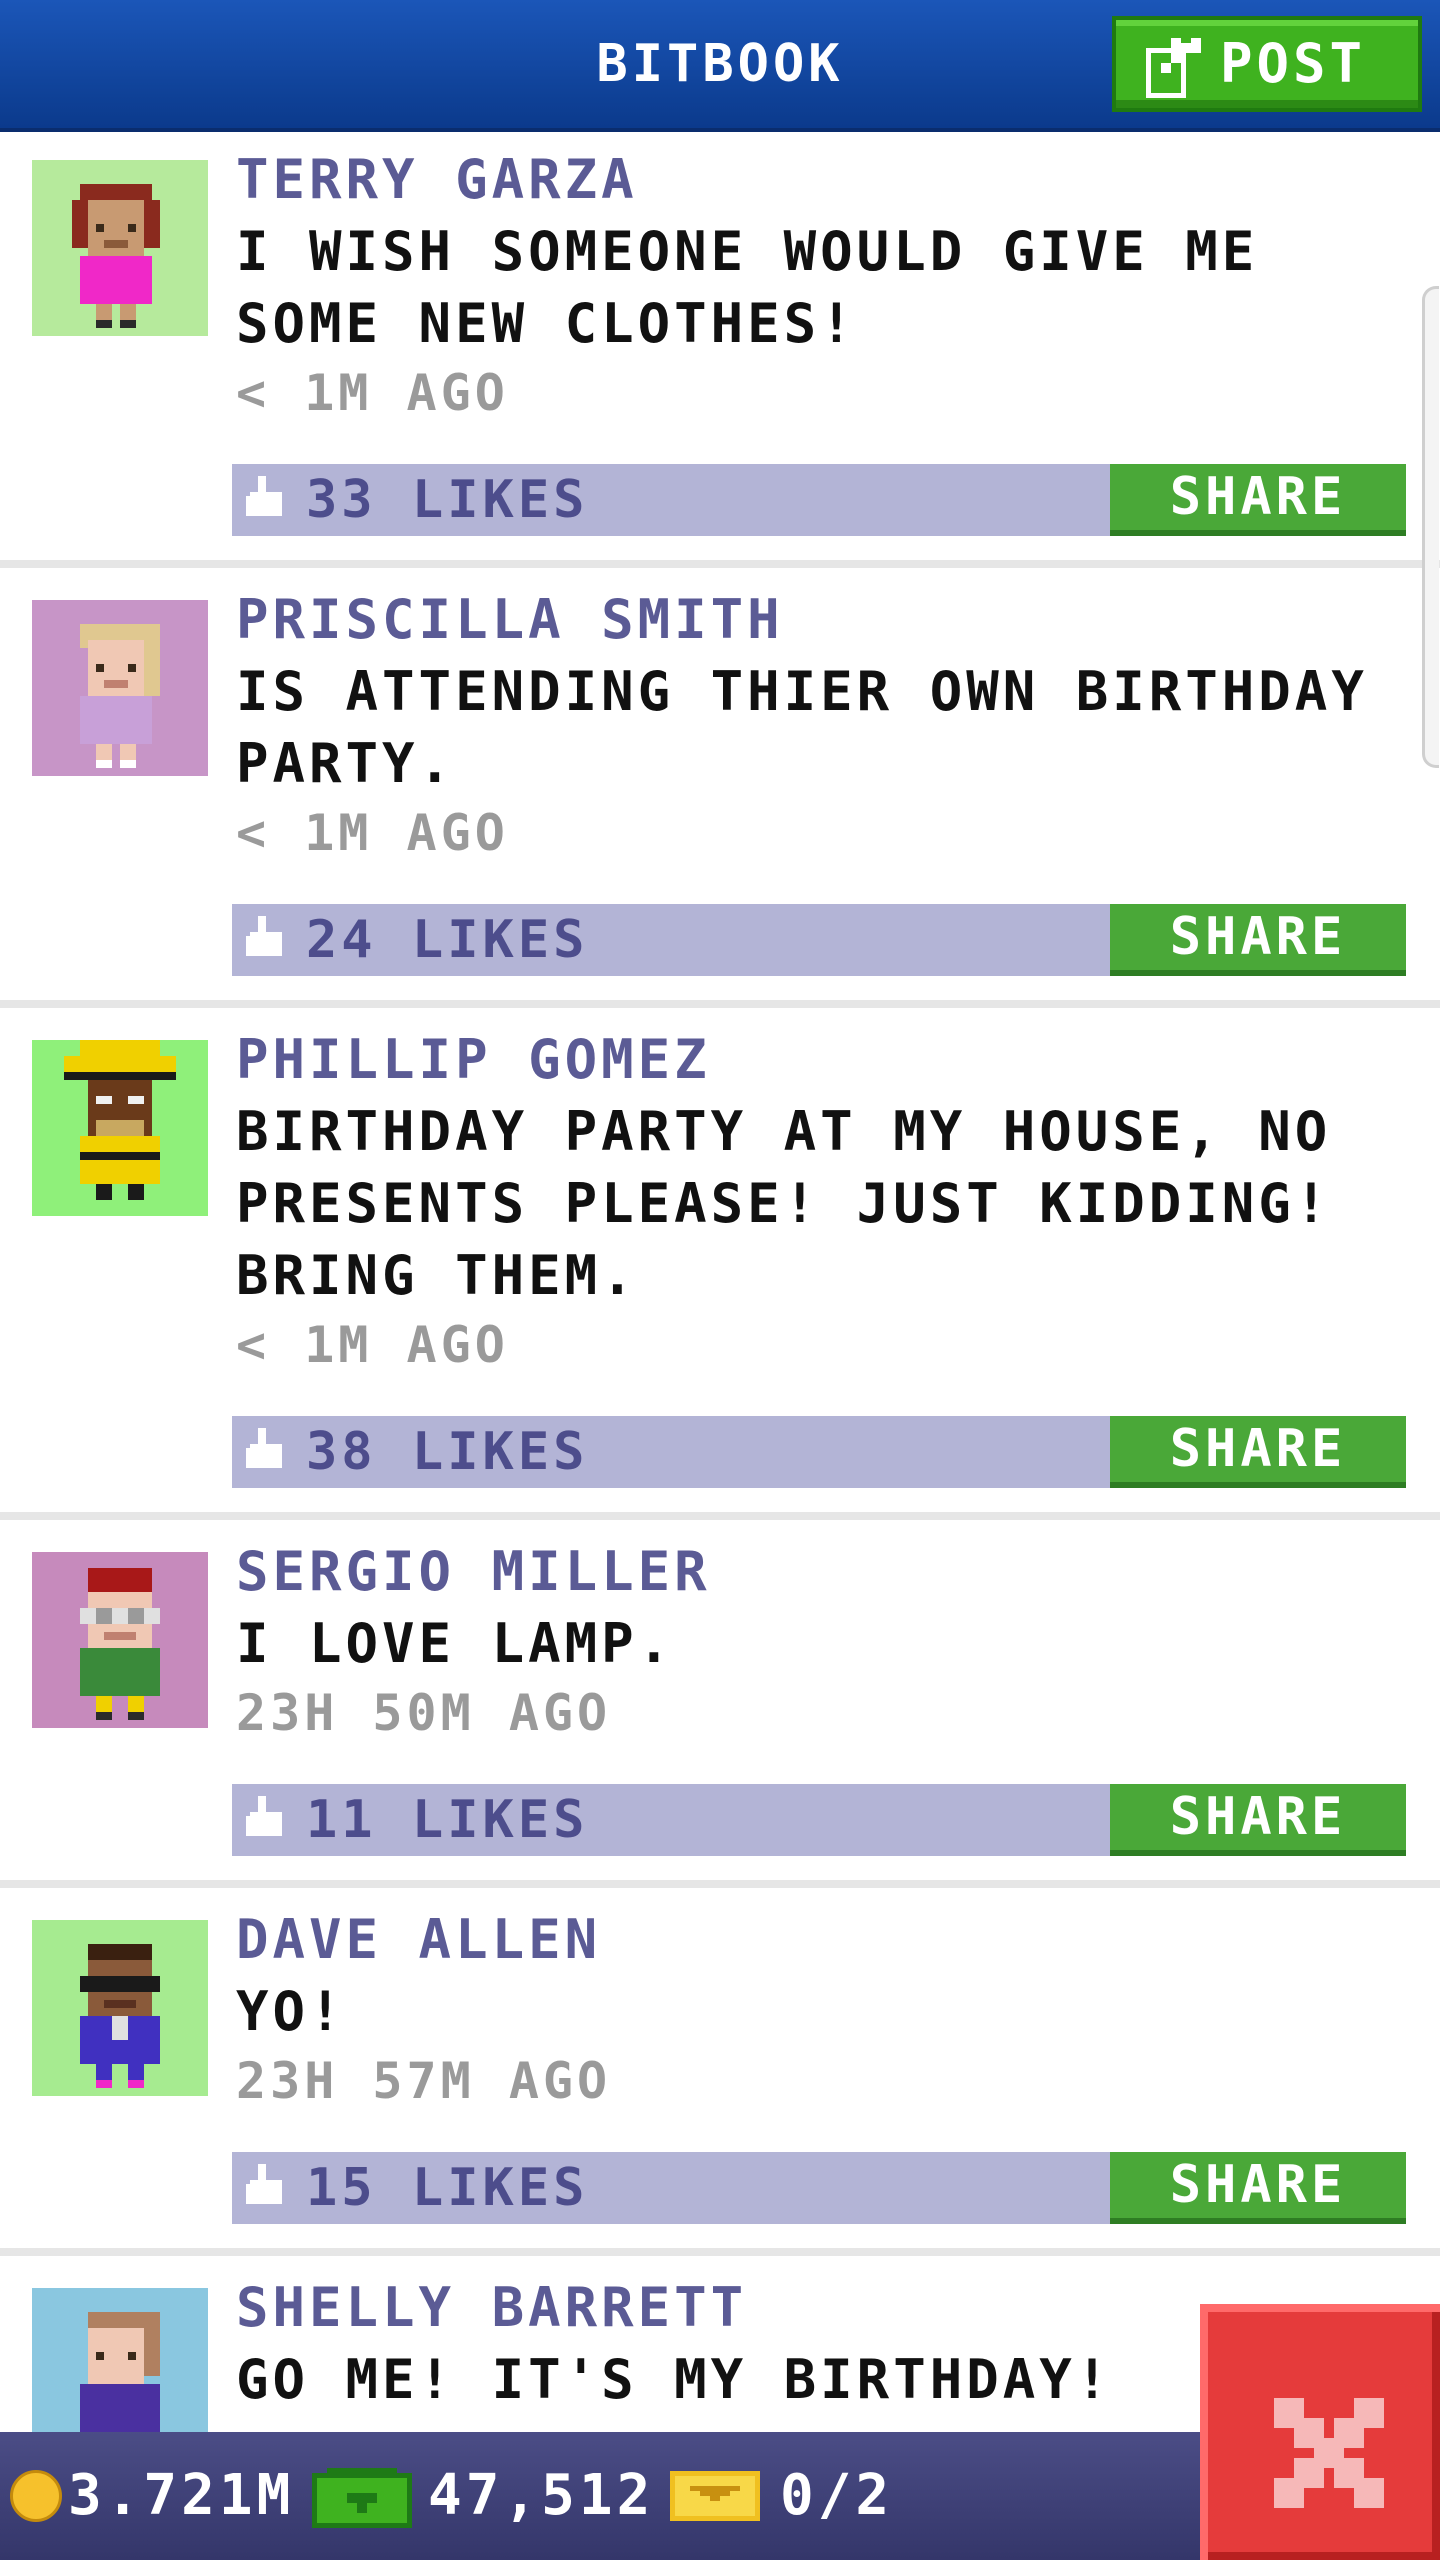  What do you see at coordinates (473, 1571) in the screenshot?
I see `post-author: SERGIO MILLER` at bounding box center [473, 1571].